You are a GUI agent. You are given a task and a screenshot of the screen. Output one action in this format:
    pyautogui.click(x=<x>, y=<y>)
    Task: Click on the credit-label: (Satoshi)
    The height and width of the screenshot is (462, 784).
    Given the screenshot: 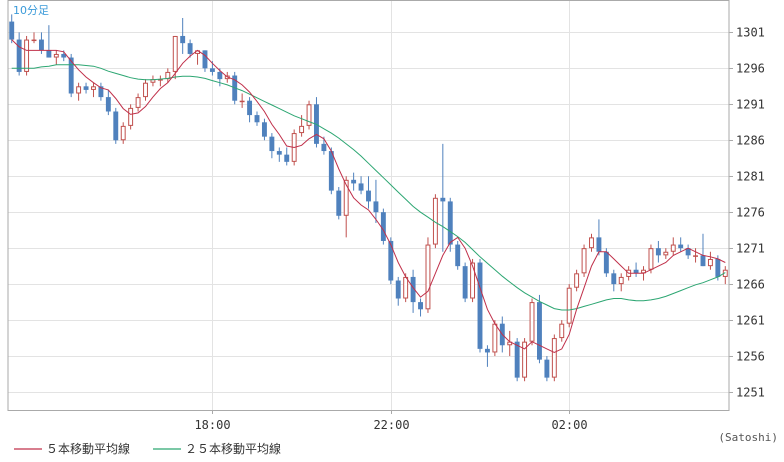 What is the action you would take?
    pyautogui.click(x=748, y=437)
    